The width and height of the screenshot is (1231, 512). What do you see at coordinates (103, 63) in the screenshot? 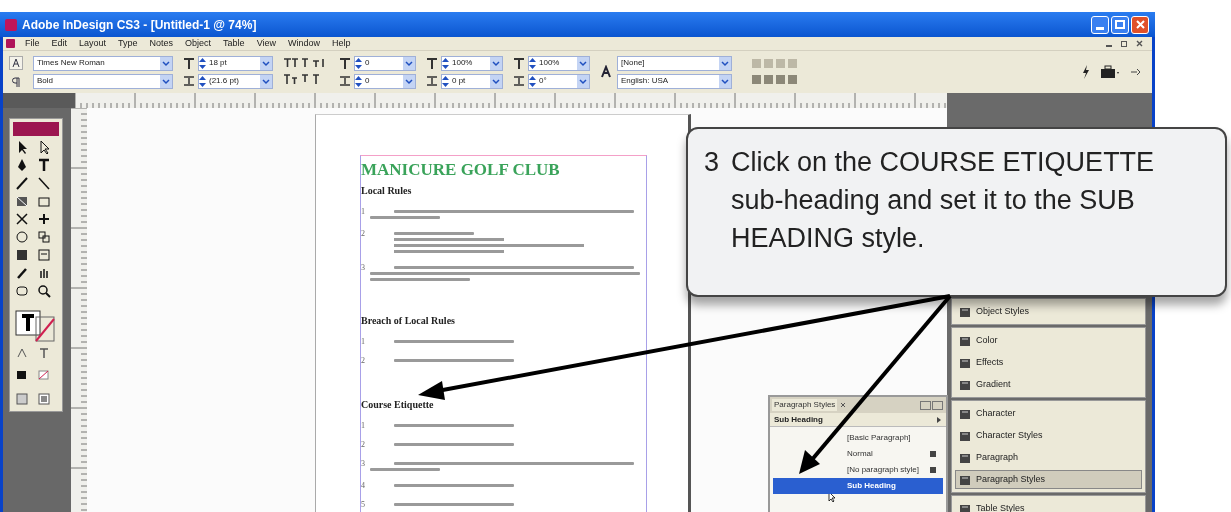
I see `dropdown-field: Times New Roman` at bounding box center [103, 63].